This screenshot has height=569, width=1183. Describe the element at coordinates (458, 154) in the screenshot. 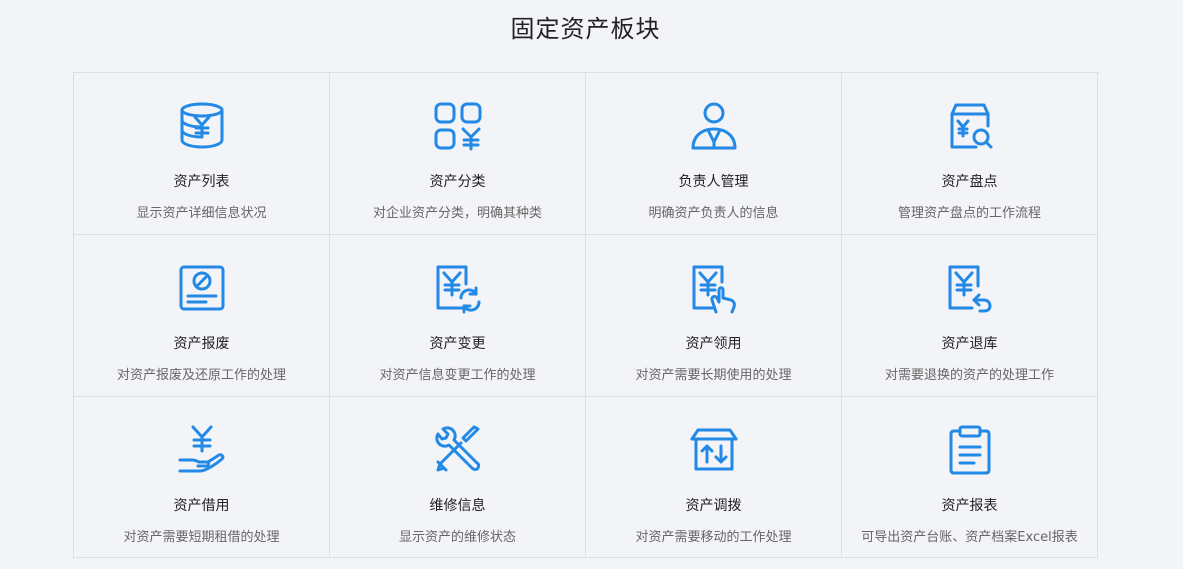

I see `module-card-asset-category: 资产分类 对企业资产分类，明确其种类` at that location.